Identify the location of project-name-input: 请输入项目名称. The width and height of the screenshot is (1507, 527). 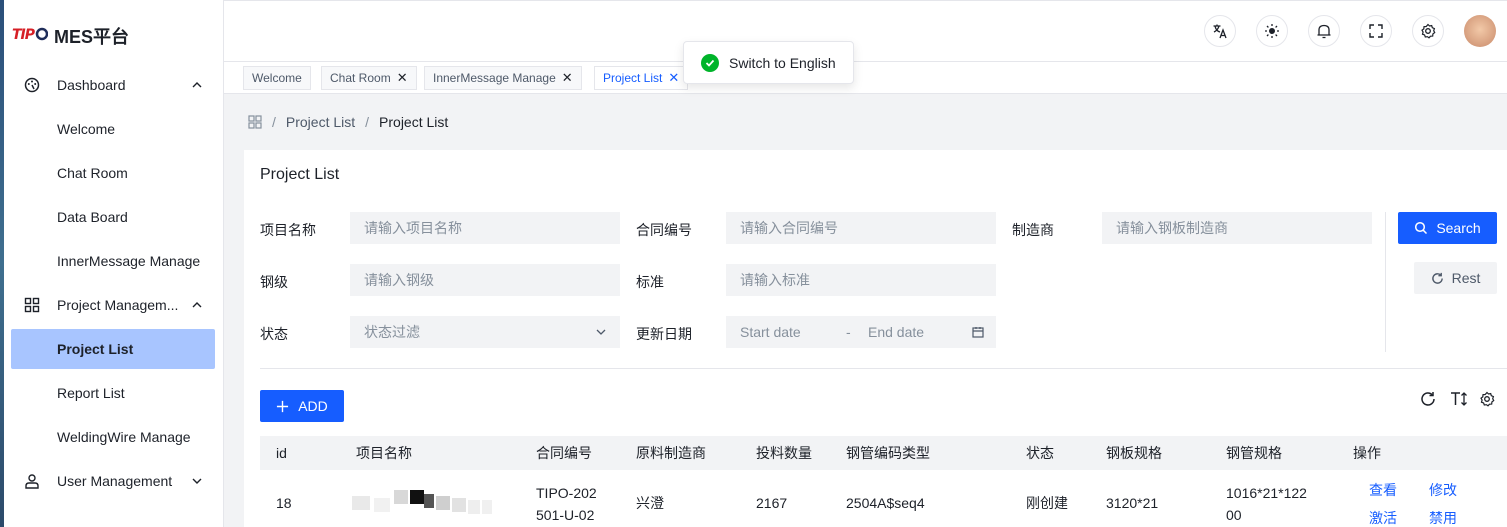
(485, 228).